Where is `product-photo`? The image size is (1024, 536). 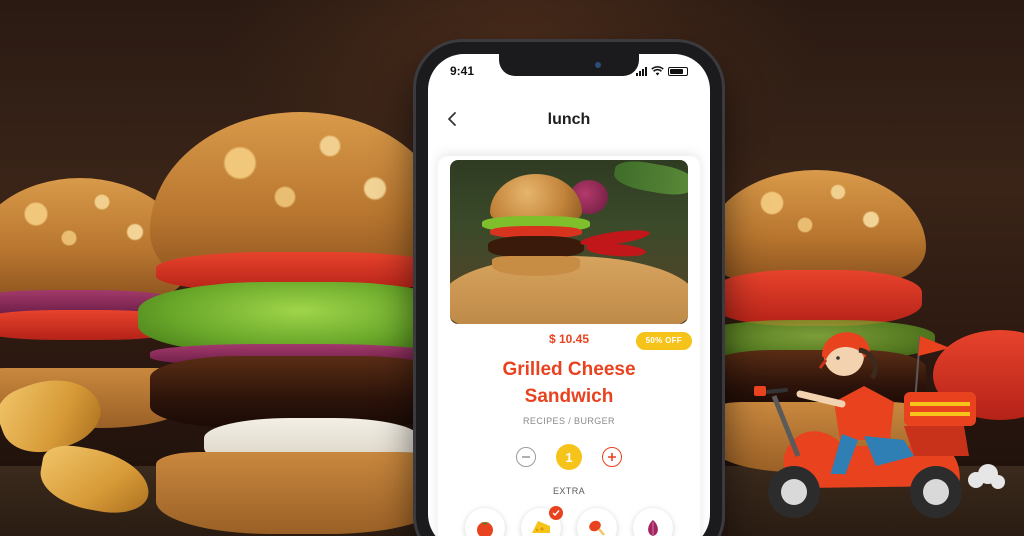 product-photo is located at coordinates (569, 242).